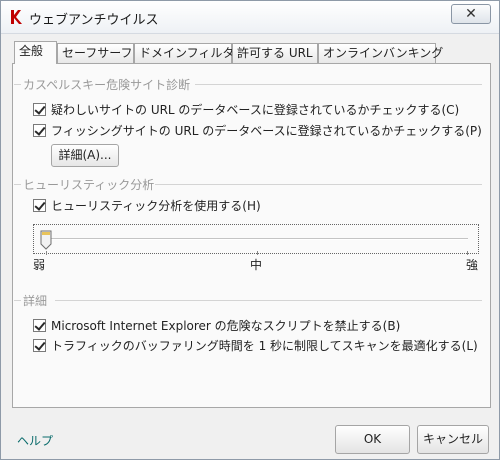  I want to click on title-bar: ウェブアンチウイルス ✕, so click(250, 17).